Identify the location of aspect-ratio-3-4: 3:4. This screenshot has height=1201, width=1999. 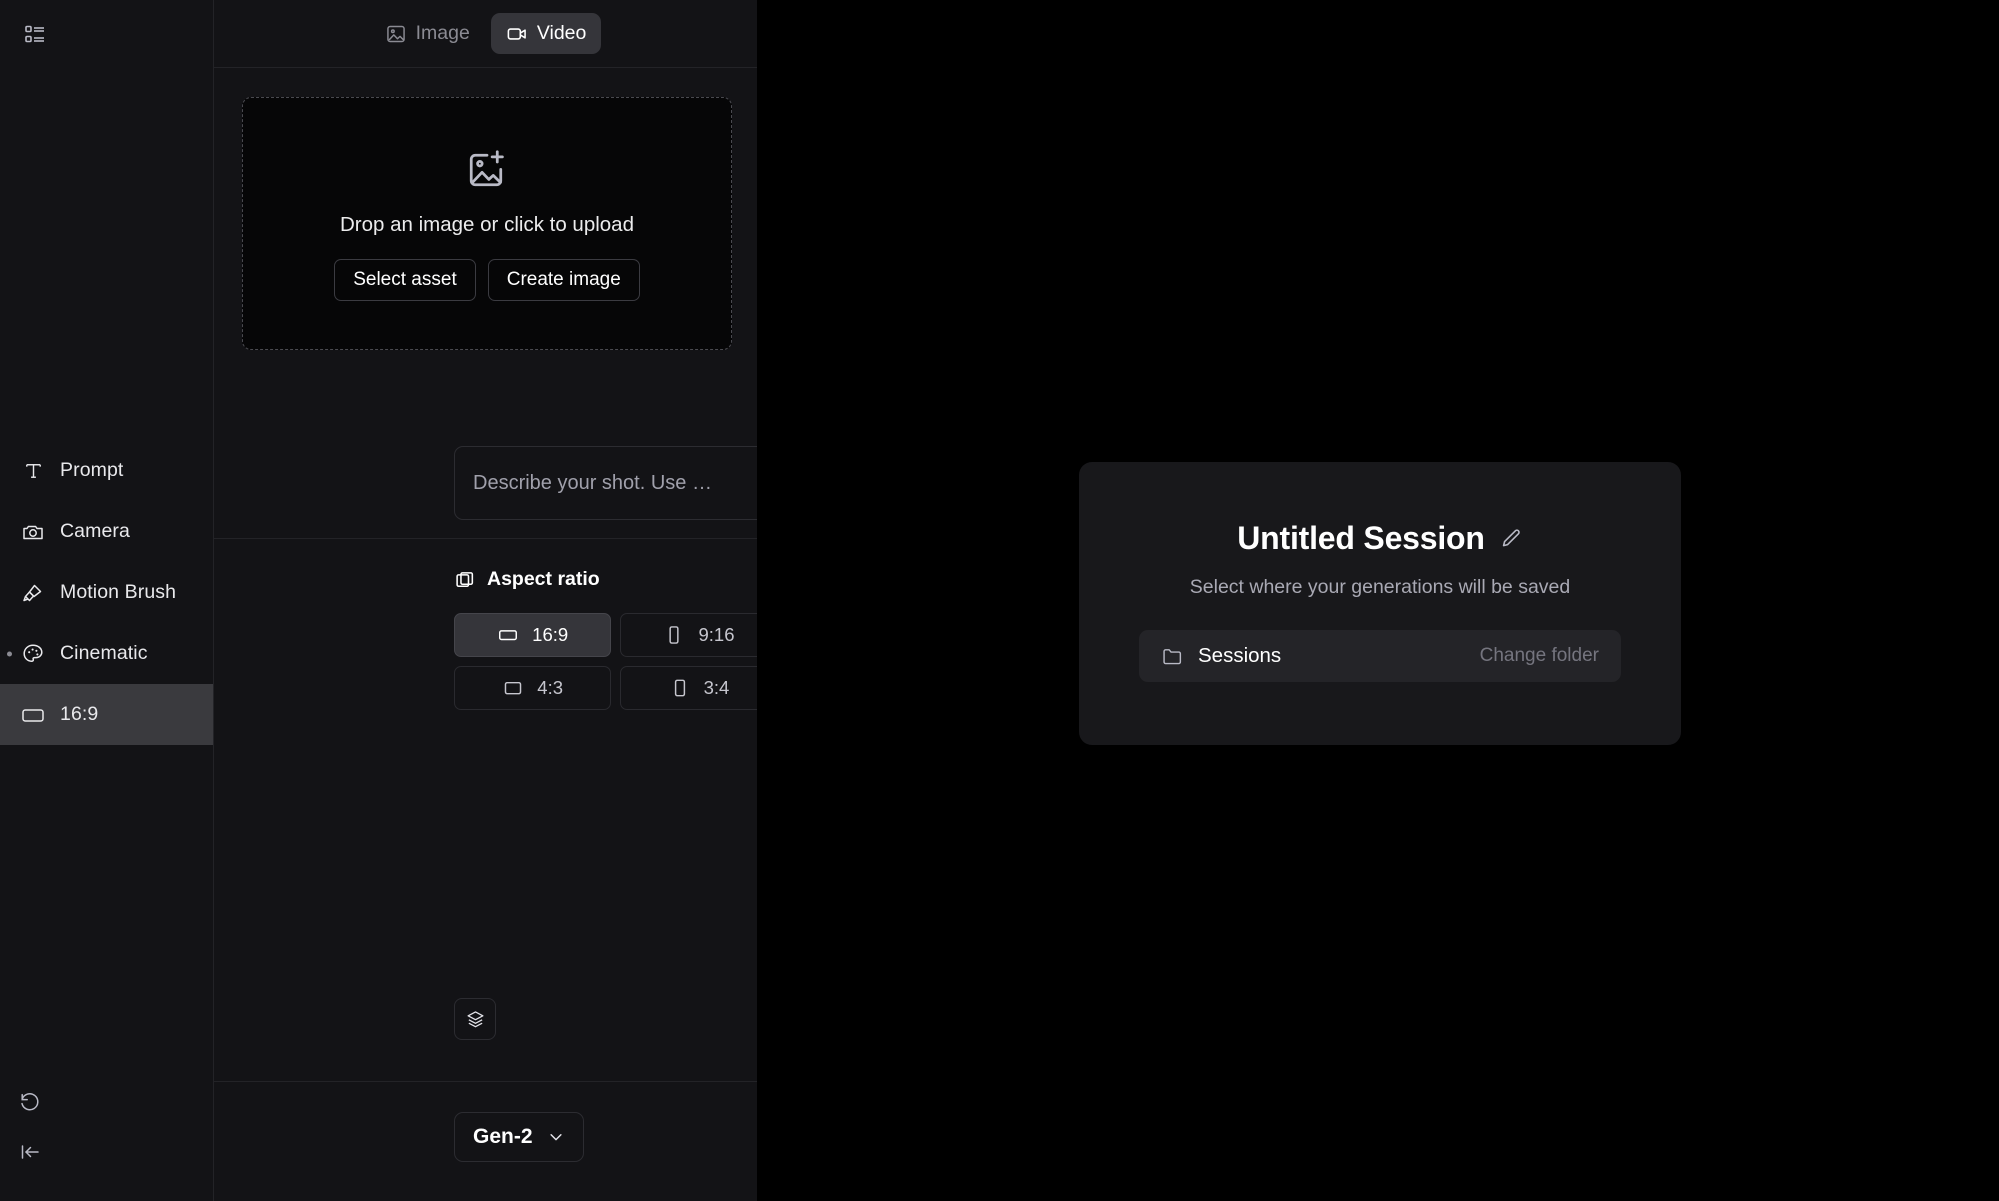
(699, 688).